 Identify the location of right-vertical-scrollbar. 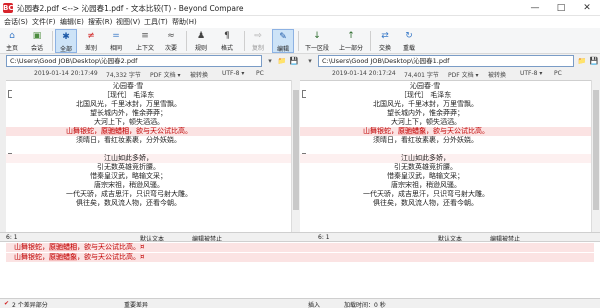
(595, 156).